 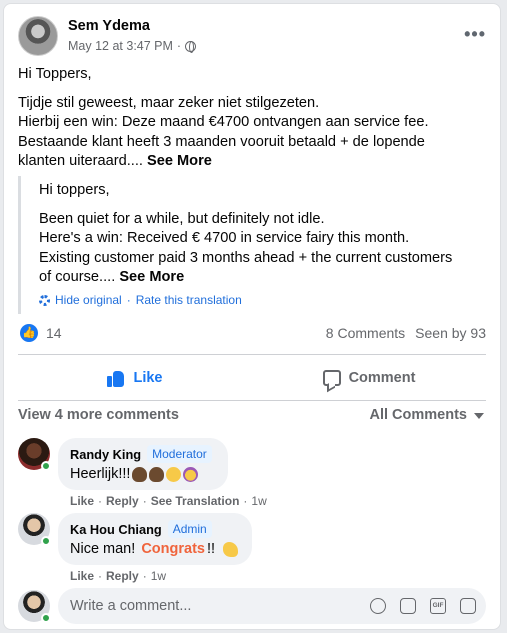 What do you see at coordinates (179, 454) in the screenshot?
I see `role-badge: Moderator` at bounding box center [179, 454].